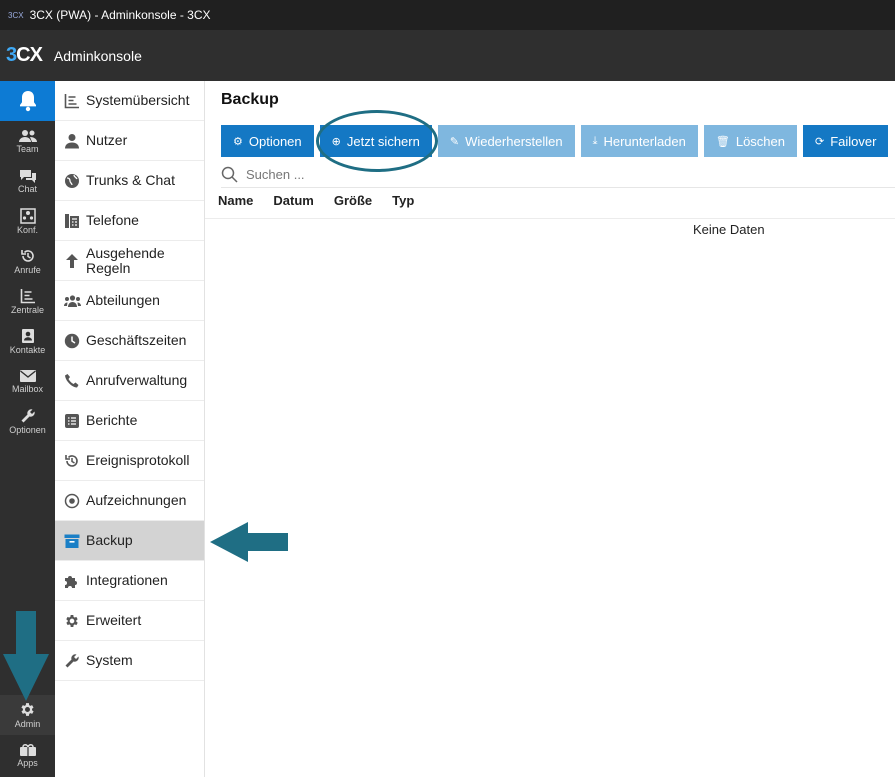  I want to click on nav-item-phones: Telefone, so click(129, 221).